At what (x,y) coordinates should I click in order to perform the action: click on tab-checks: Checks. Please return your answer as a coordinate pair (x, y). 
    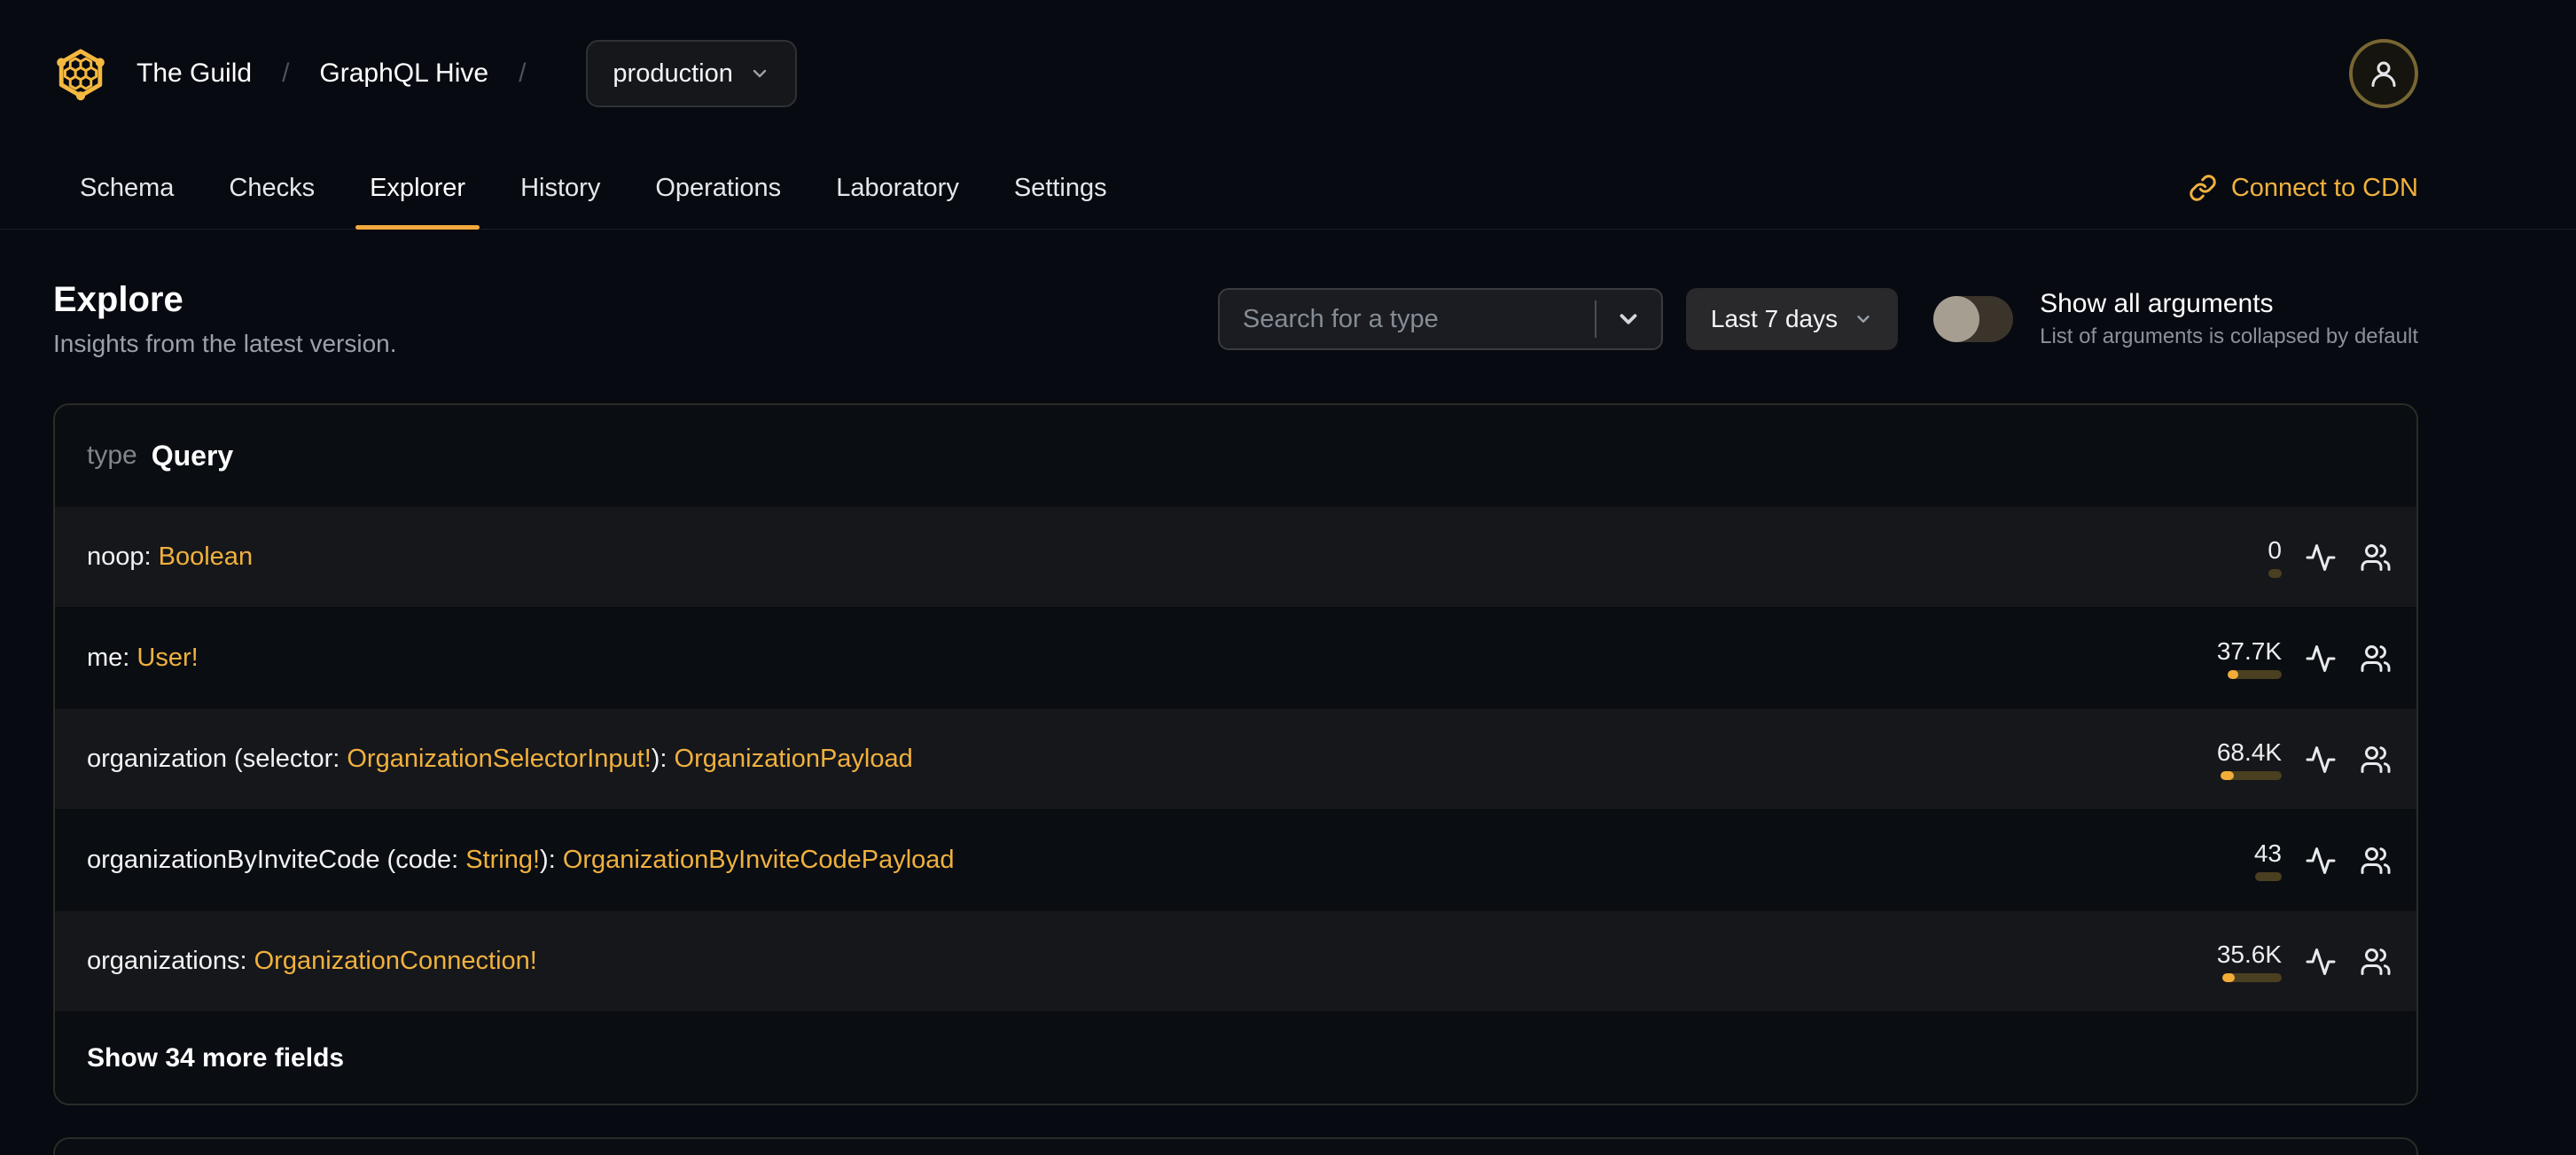
    Looking at the image, I should click on (272, 188).